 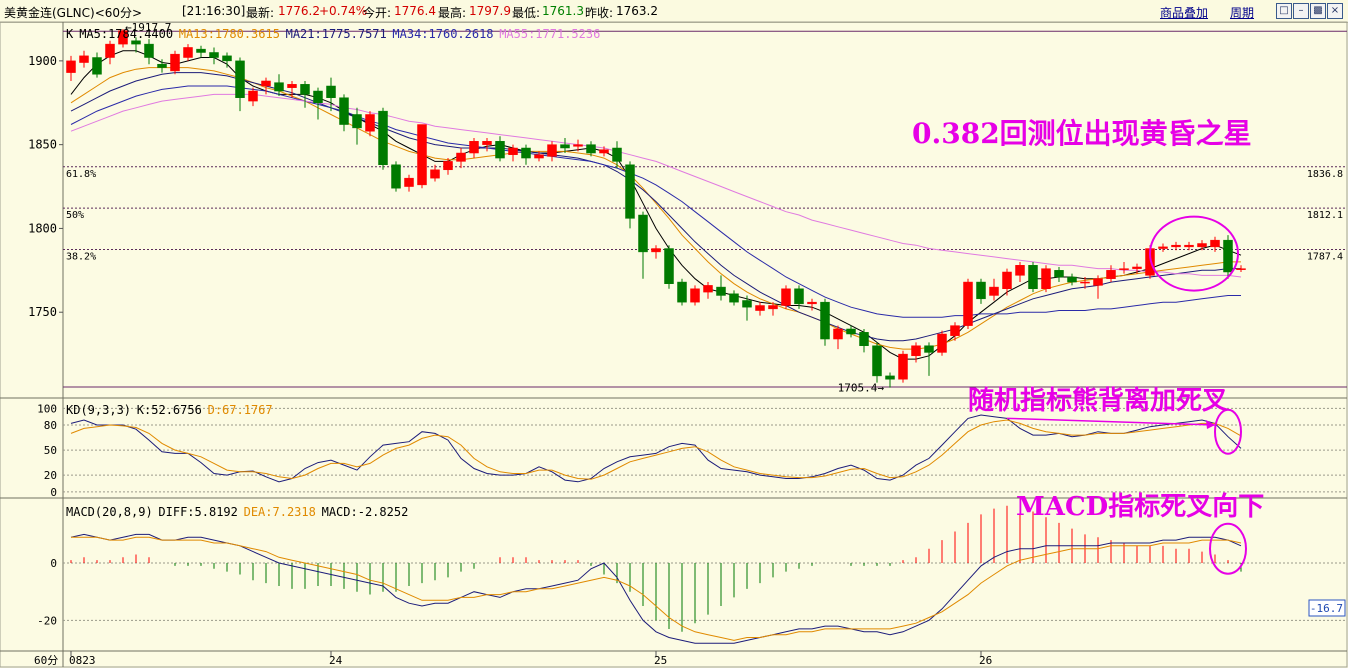 What do you see at coordinates (1082, 133) in the screenshot?
I see `annotation-evening-star: 0.382回测位出现黄昏之星` at bounding box center [1082, 133].